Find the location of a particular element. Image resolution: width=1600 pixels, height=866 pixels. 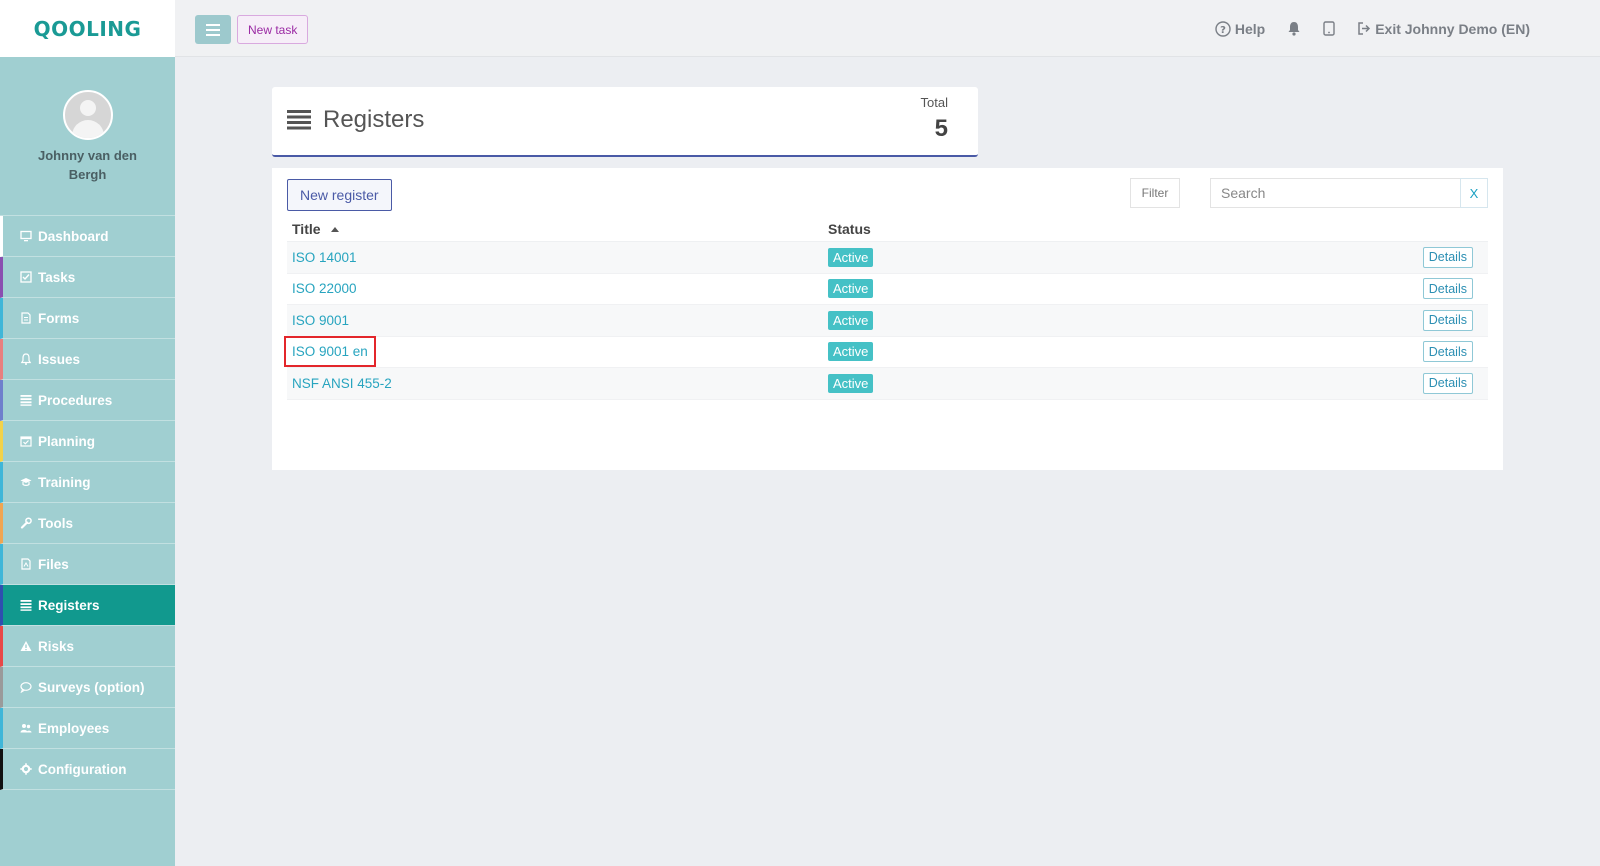

sign-out-icon is located at coordinates (1364, 28).